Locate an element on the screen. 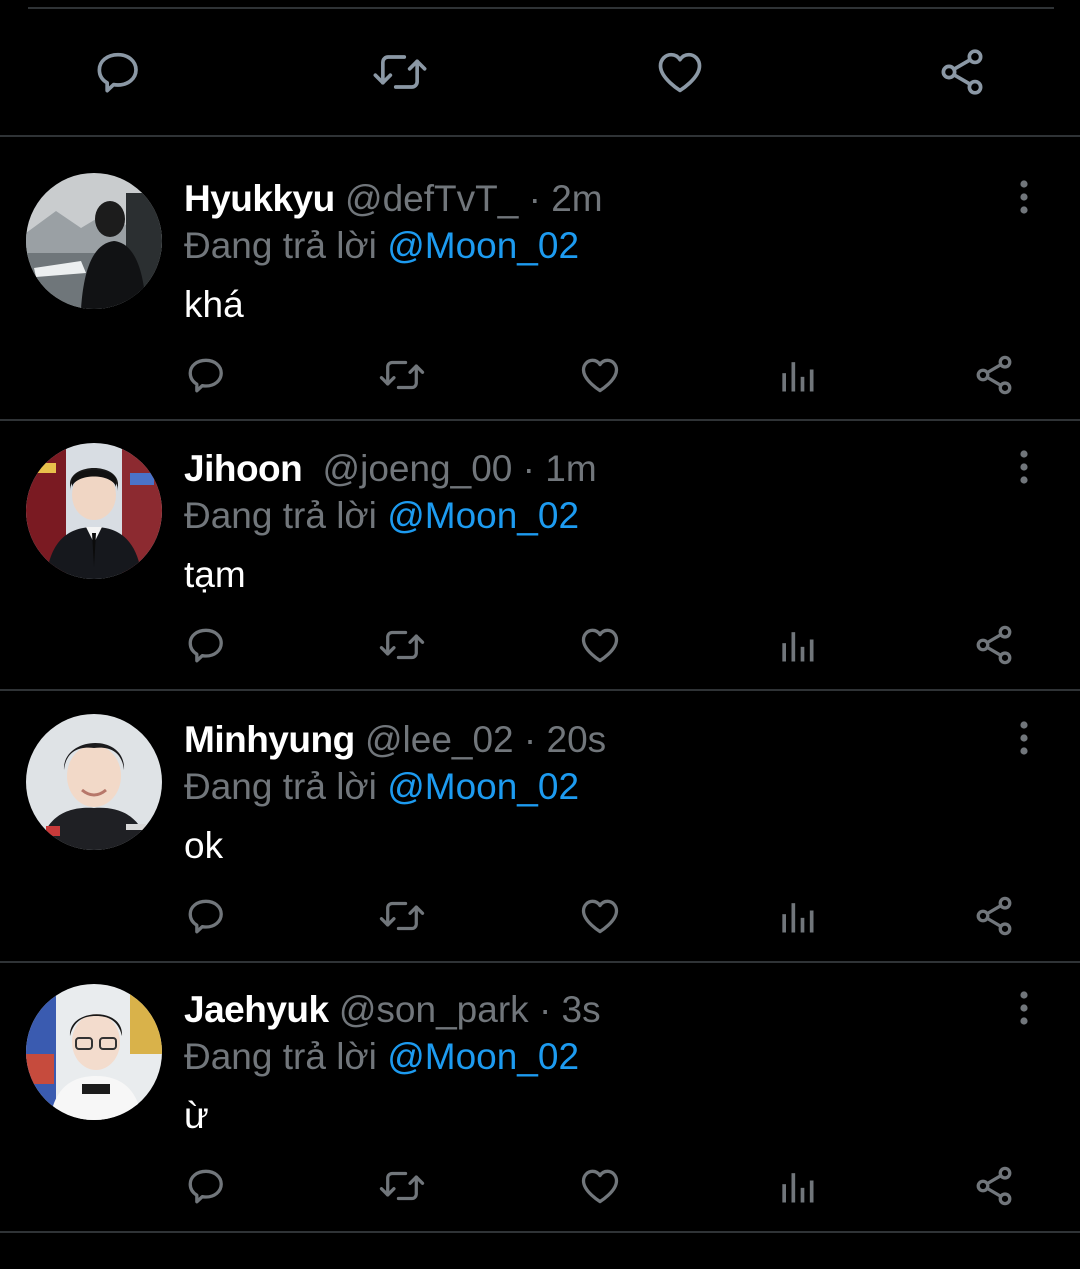 The width and height of the screenshot is (1080, 1269). user-handle: @joeng_00 is located at coordinates (418, 468).